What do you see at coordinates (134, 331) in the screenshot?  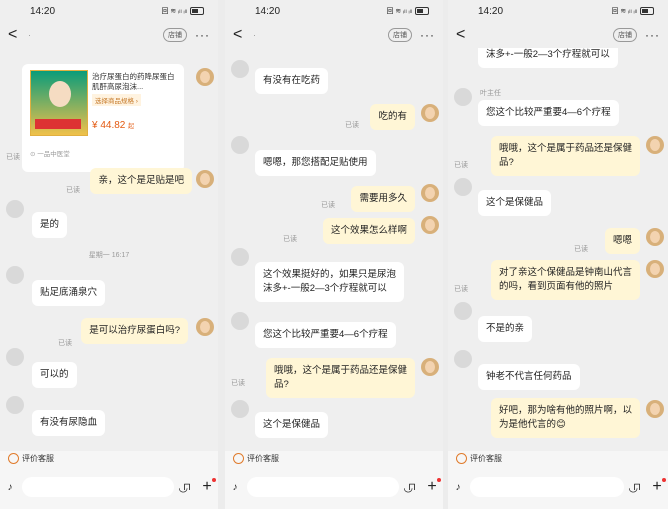 I see `message-bubble-mine: 是可以治疗尿蛋白吗?` at bounding box center [134, 331].